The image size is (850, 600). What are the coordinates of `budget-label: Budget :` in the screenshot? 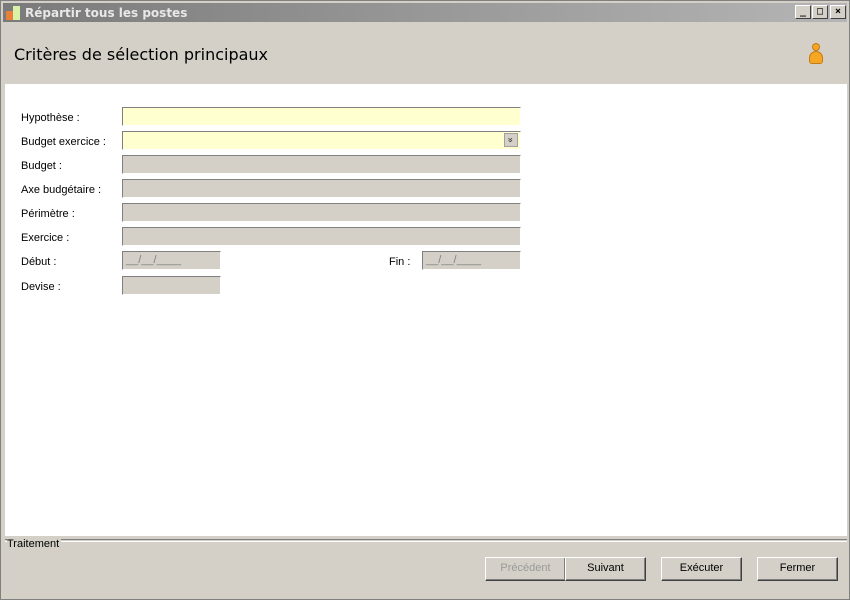 It's located at (41, 166).